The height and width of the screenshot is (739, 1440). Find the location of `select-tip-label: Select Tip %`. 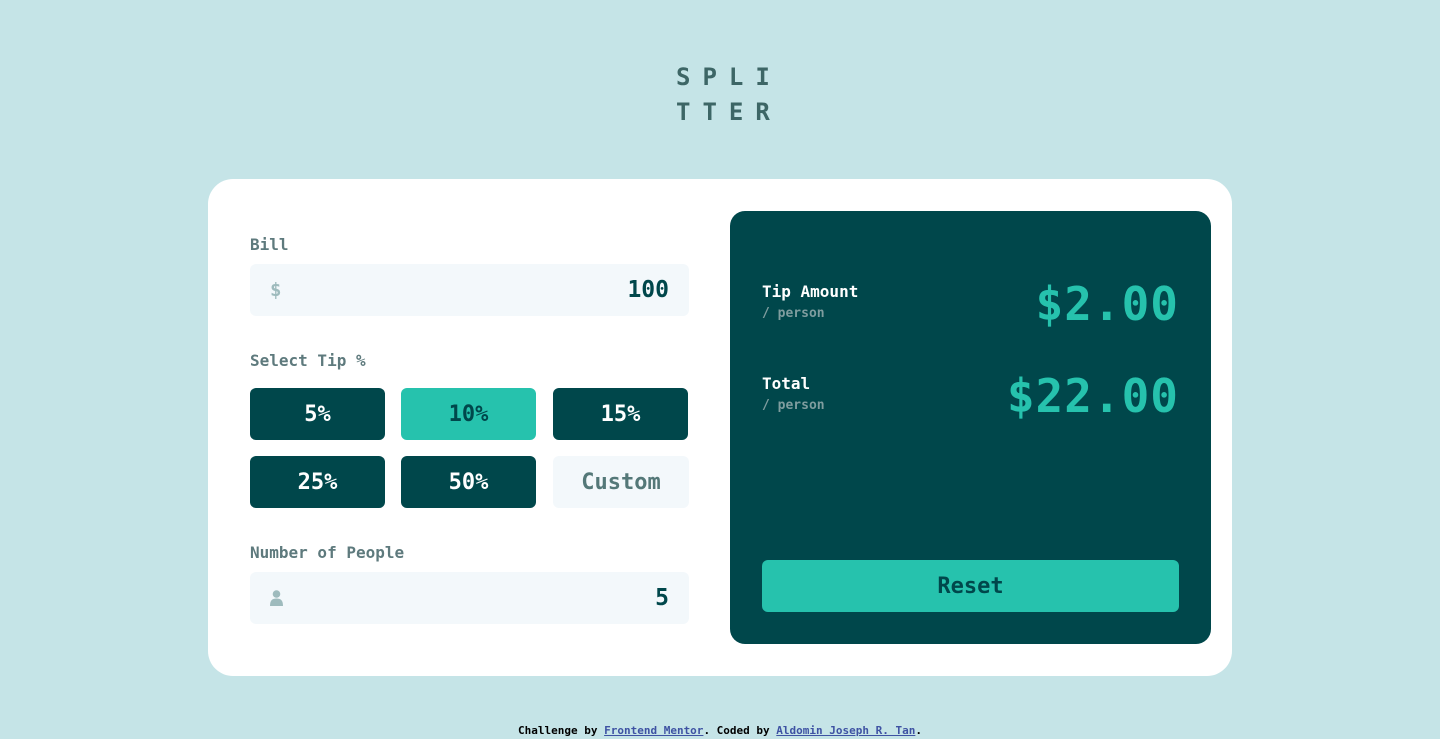

select-tip-label: Select Tip % is located at coordinates (308, 360).